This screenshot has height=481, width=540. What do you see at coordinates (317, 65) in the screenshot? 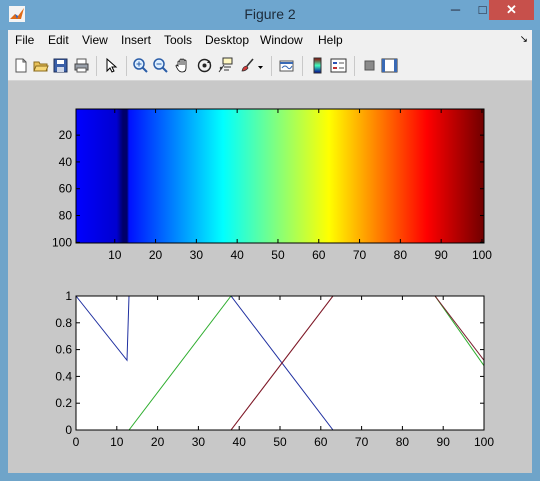
I see `colorbar-icon` at bounding box center [317, 65].